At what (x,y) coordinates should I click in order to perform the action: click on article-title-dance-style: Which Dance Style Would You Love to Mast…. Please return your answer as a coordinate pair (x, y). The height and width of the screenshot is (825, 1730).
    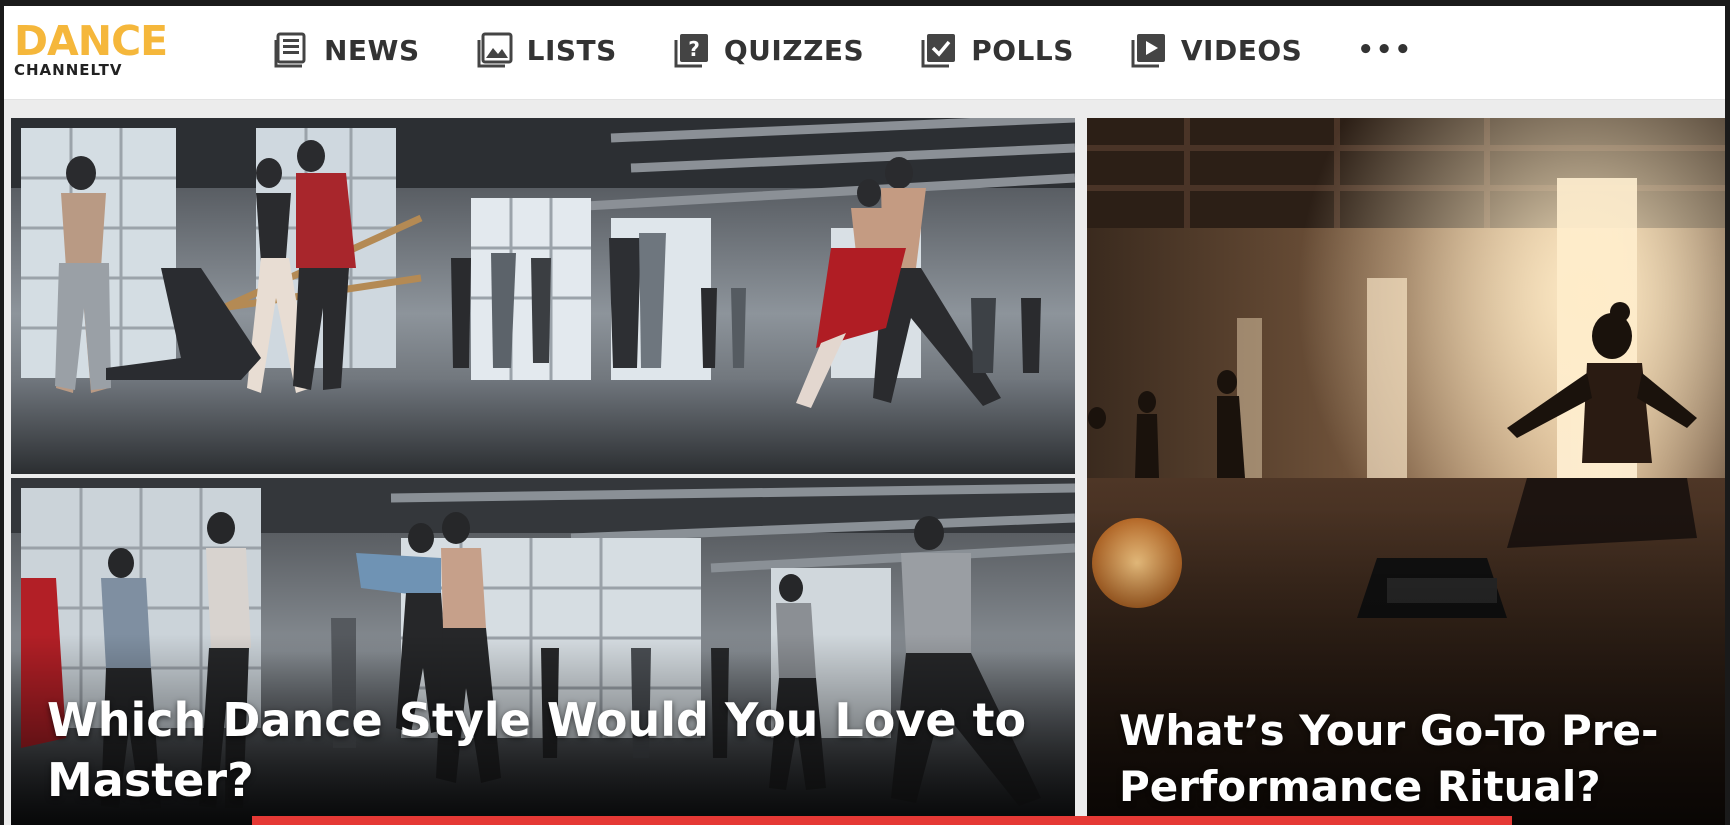
    Looking at the image, I should click on (537, 750).